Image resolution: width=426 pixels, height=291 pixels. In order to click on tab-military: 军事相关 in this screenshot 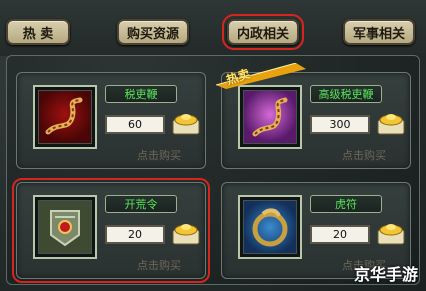, I will do `click(379, 32)`.